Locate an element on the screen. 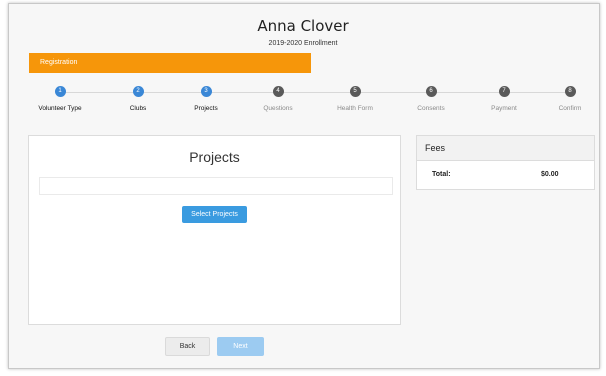 The height and width of the screenshot is (376, 606). step-number-icon: 6 is located at coordinates (431, 91).